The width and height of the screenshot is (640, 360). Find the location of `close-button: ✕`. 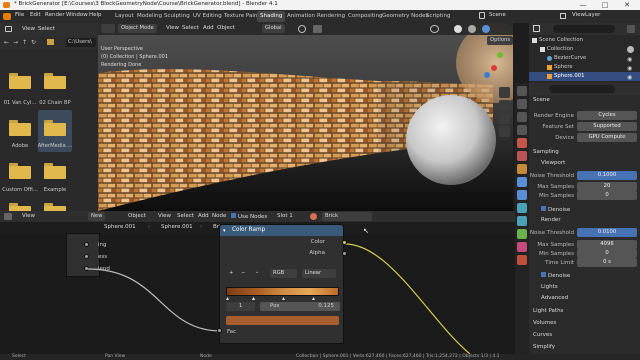

close-button: ✕ is located at coordinates (627, 5).